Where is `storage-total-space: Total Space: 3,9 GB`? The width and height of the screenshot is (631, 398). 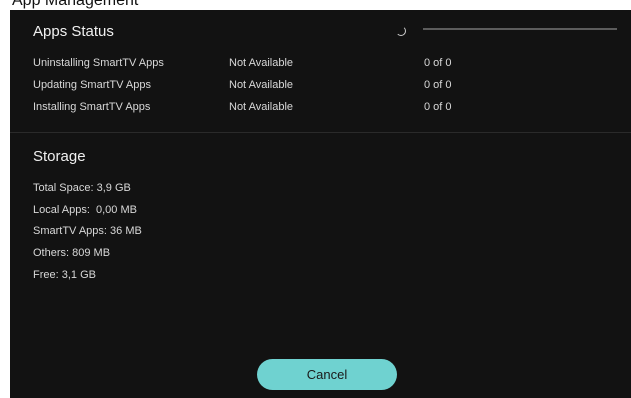 storage-total-space: Total Space: 3,9 GB is located at coordinates (82, 188).